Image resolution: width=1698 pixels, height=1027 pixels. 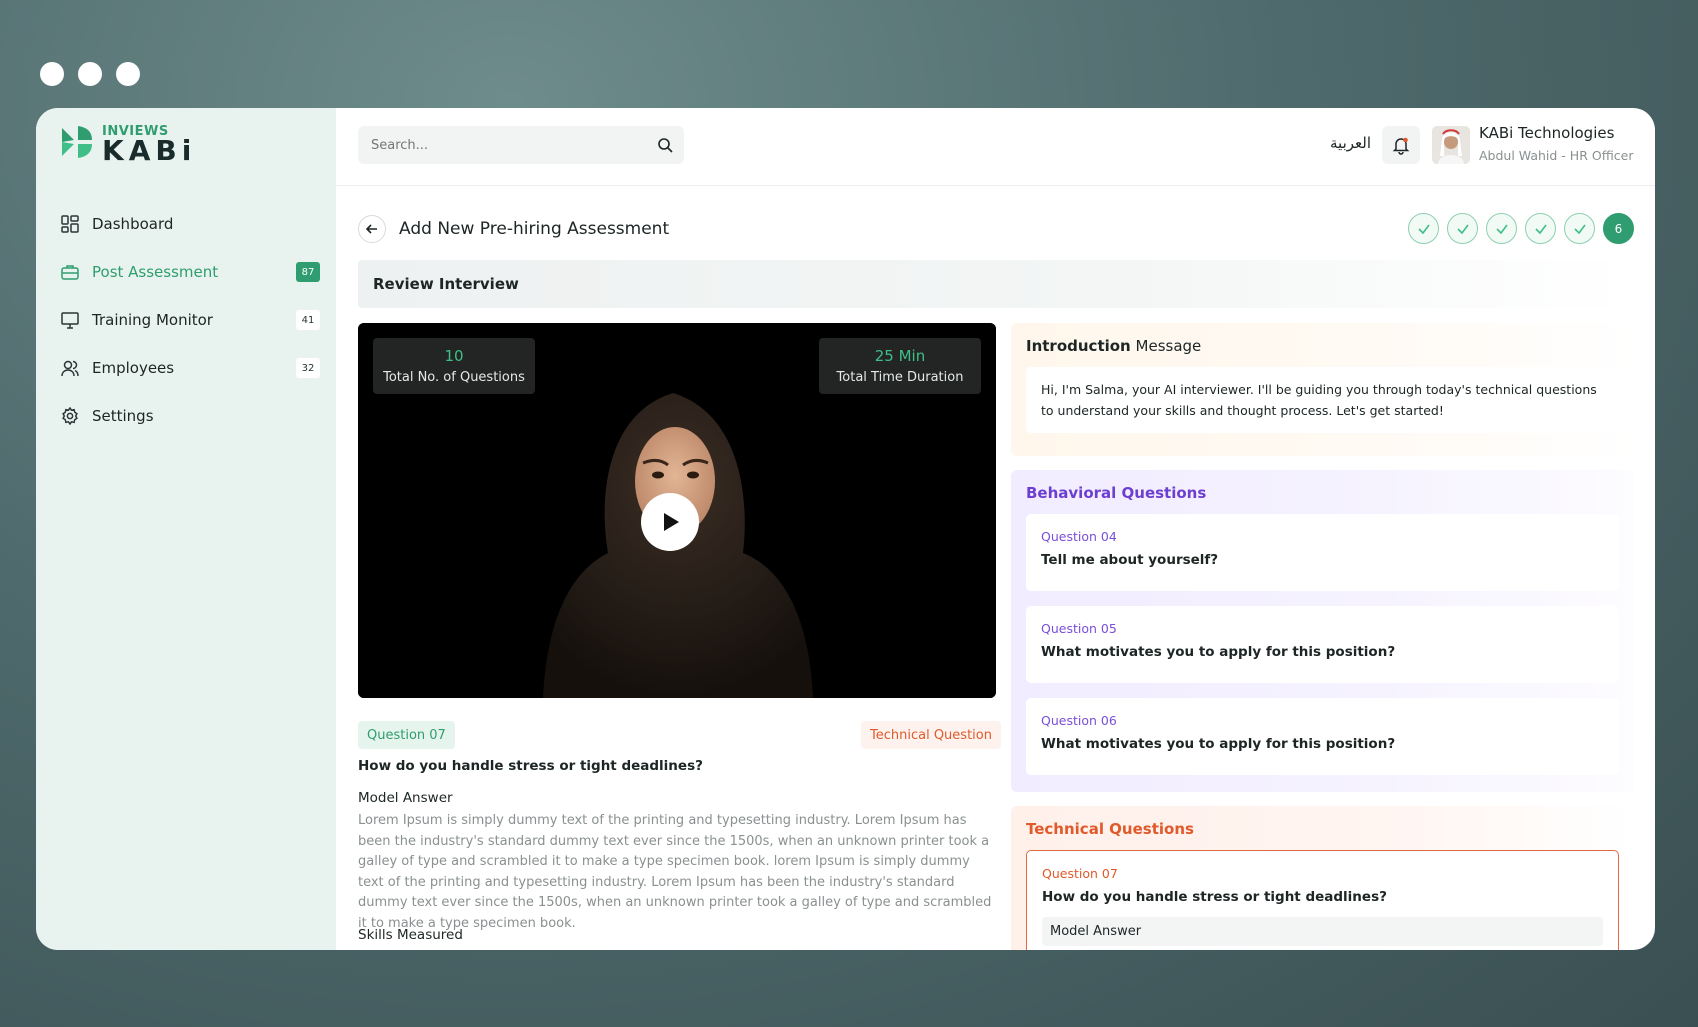 What do you see at coordinates (1078, 346) in the screenshot?
I see `introduction-title-bold: Introduction` at bounding box center [1078, 346].